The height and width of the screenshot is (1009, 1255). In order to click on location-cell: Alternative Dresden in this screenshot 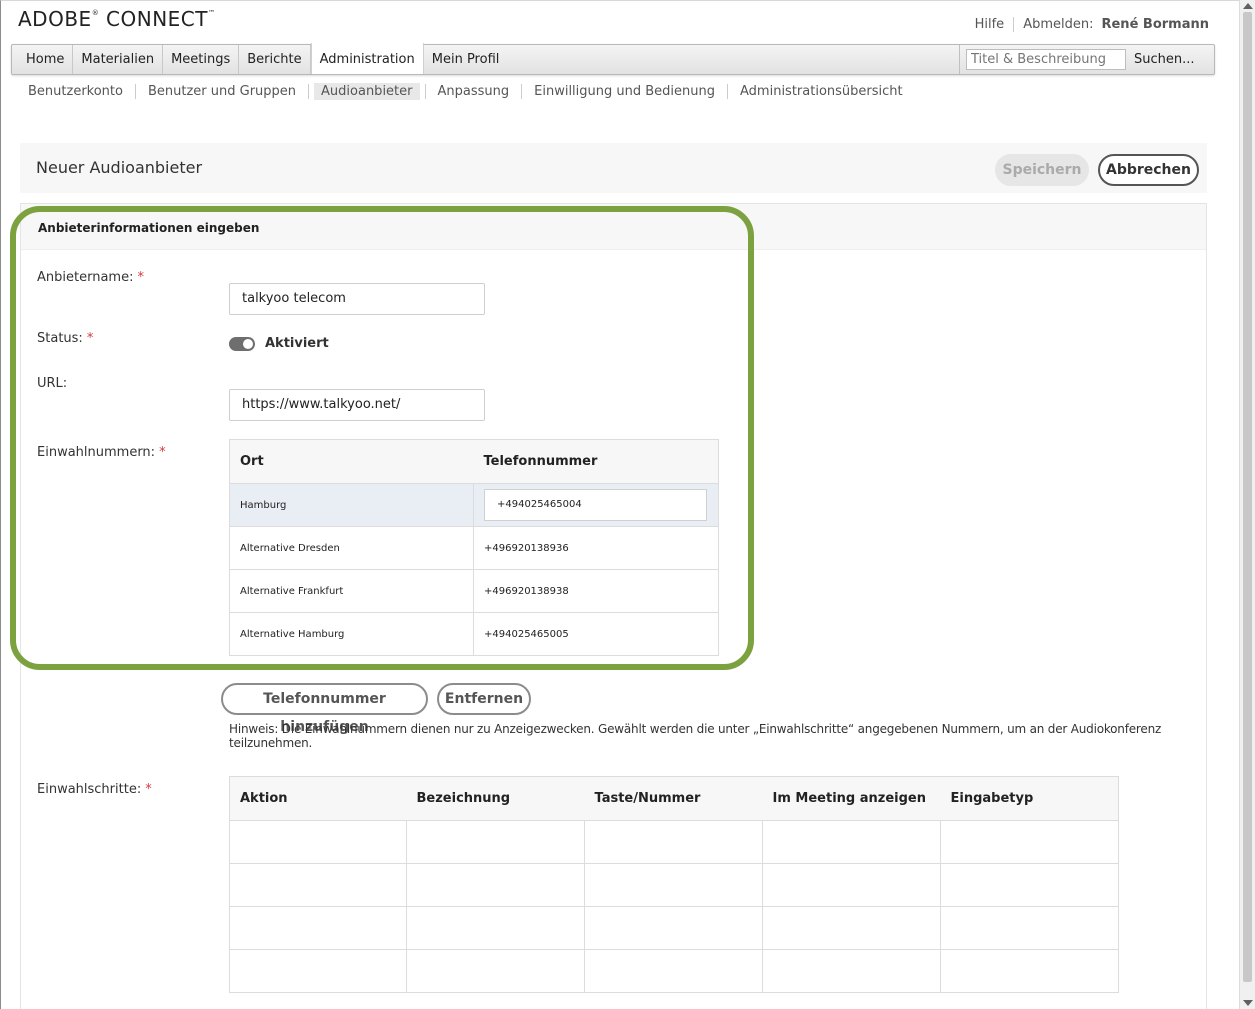, I will do `click(351, 548)`.